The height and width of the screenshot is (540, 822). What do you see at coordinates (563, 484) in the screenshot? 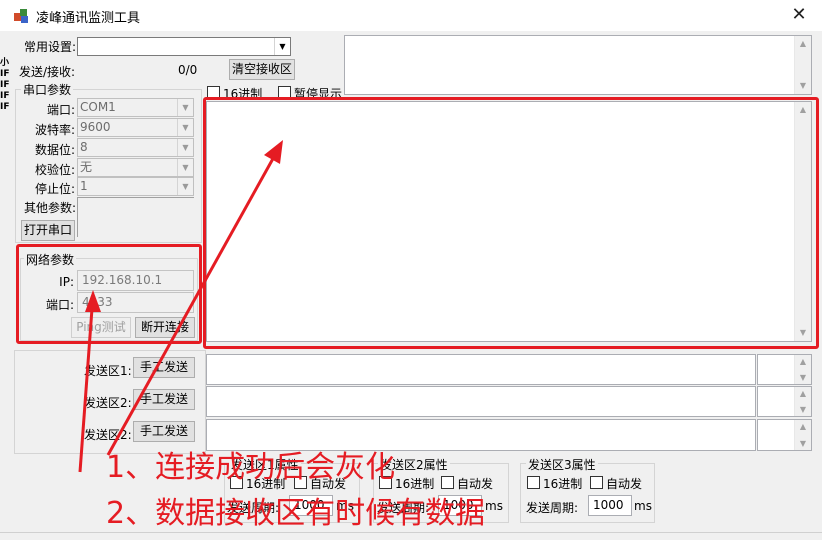
I see `props3-hex-label: 16进制` at bounding box center [563, 484].